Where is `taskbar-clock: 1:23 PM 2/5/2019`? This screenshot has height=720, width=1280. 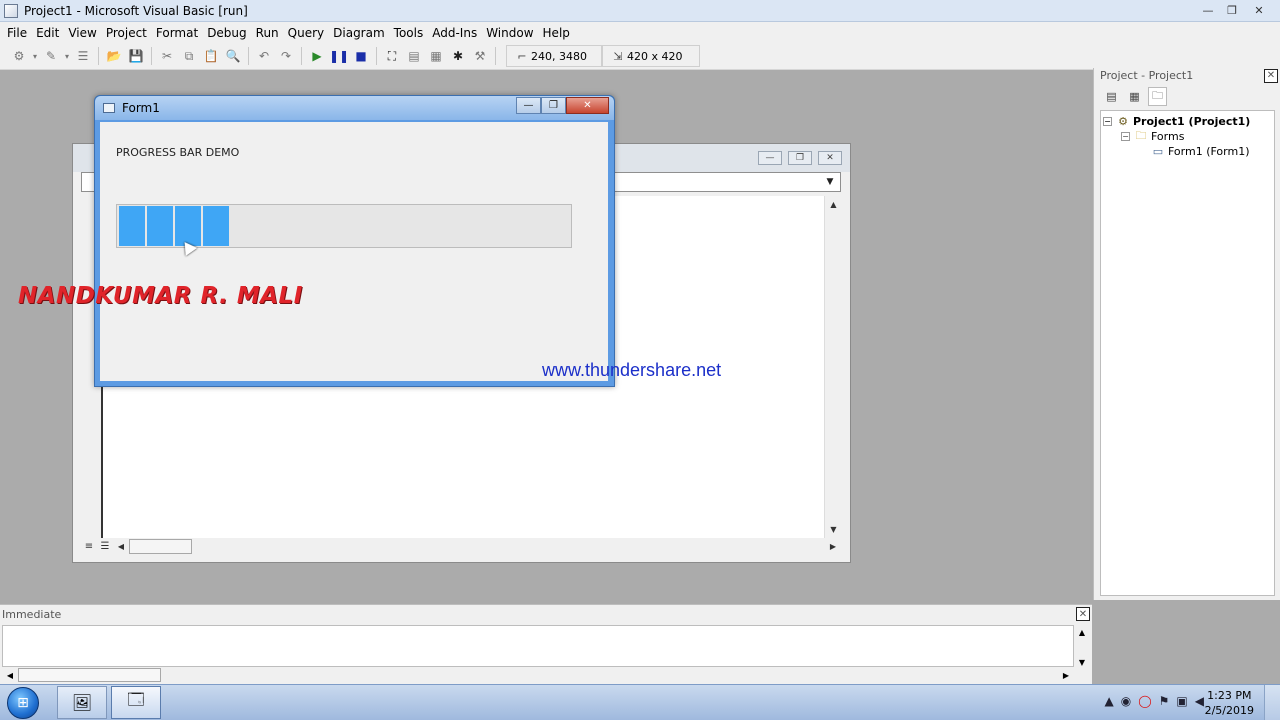
taskbar-clock: 1:23 PM 2/5/2019 is located at coordinates (1229, 703).